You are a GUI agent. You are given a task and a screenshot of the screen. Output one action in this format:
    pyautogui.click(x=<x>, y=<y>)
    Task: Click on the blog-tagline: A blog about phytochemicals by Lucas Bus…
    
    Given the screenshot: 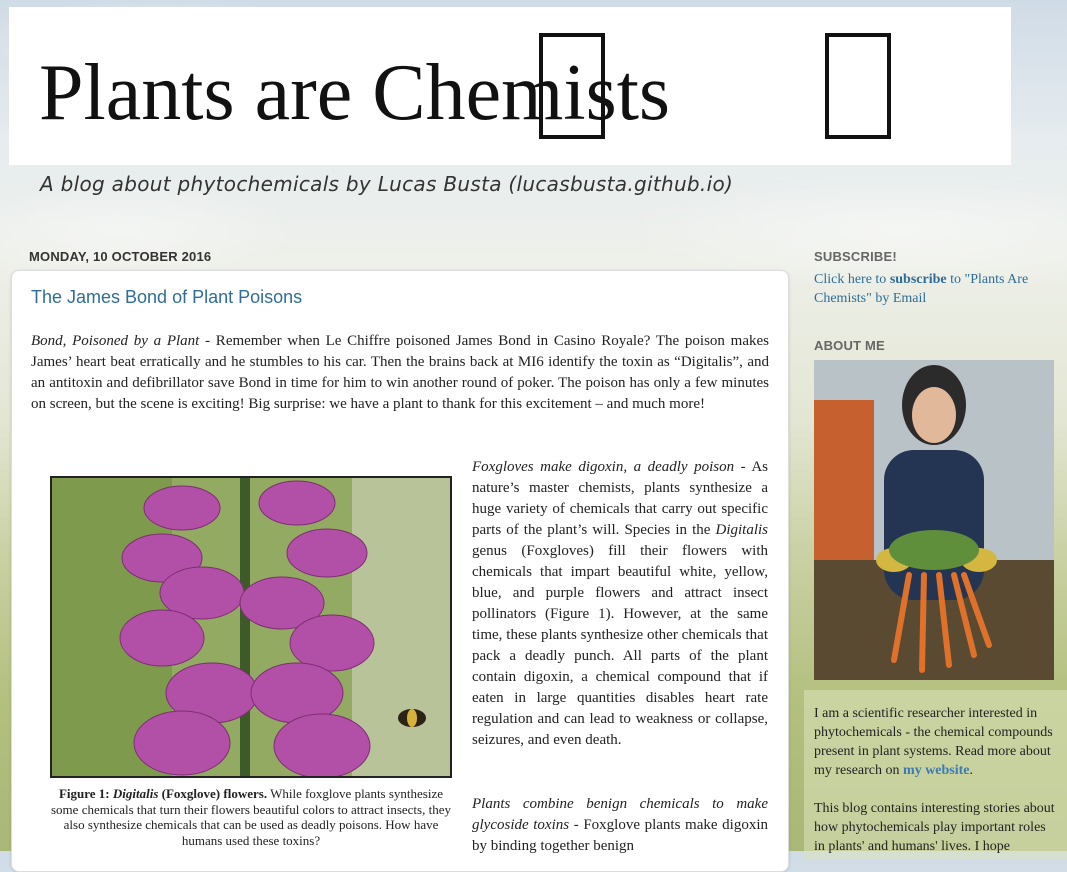 What is the action you would take?
    pyautogui.click(x=387, y=184)
    